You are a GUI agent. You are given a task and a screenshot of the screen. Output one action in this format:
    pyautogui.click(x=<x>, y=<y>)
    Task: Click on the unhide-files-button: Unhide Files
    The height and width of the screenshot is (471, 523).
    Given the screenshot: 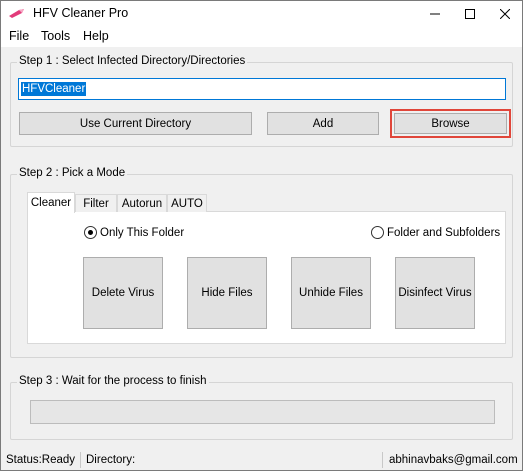 What is the action you would take?
    pyautogui.click(x=331, y=293)
    